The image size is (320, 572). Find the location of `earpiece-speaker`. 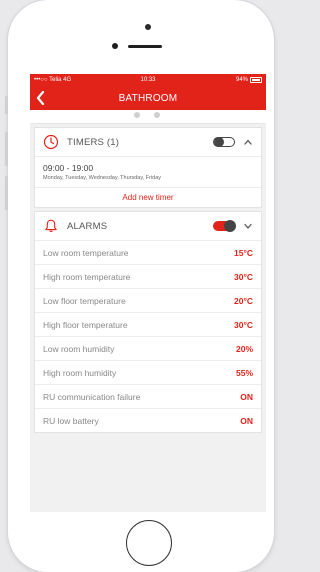

earpiece-speaker is located at coordinates (145, 46).